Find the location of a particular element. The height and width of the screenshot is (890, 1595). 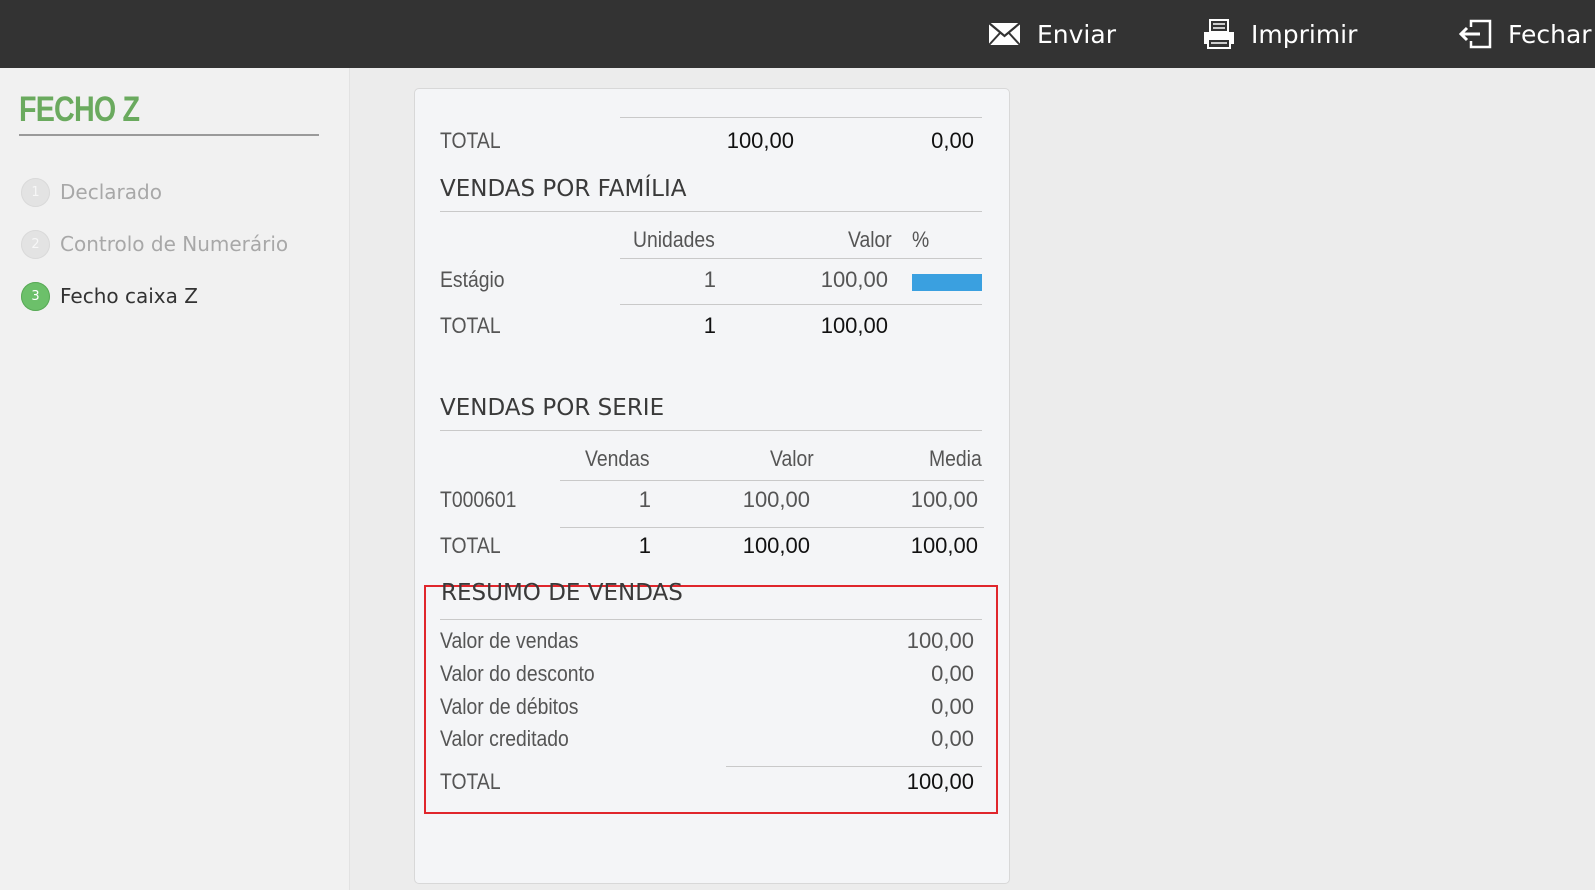

family-total-valor: 100,00 is located at coordinates (854, 325).